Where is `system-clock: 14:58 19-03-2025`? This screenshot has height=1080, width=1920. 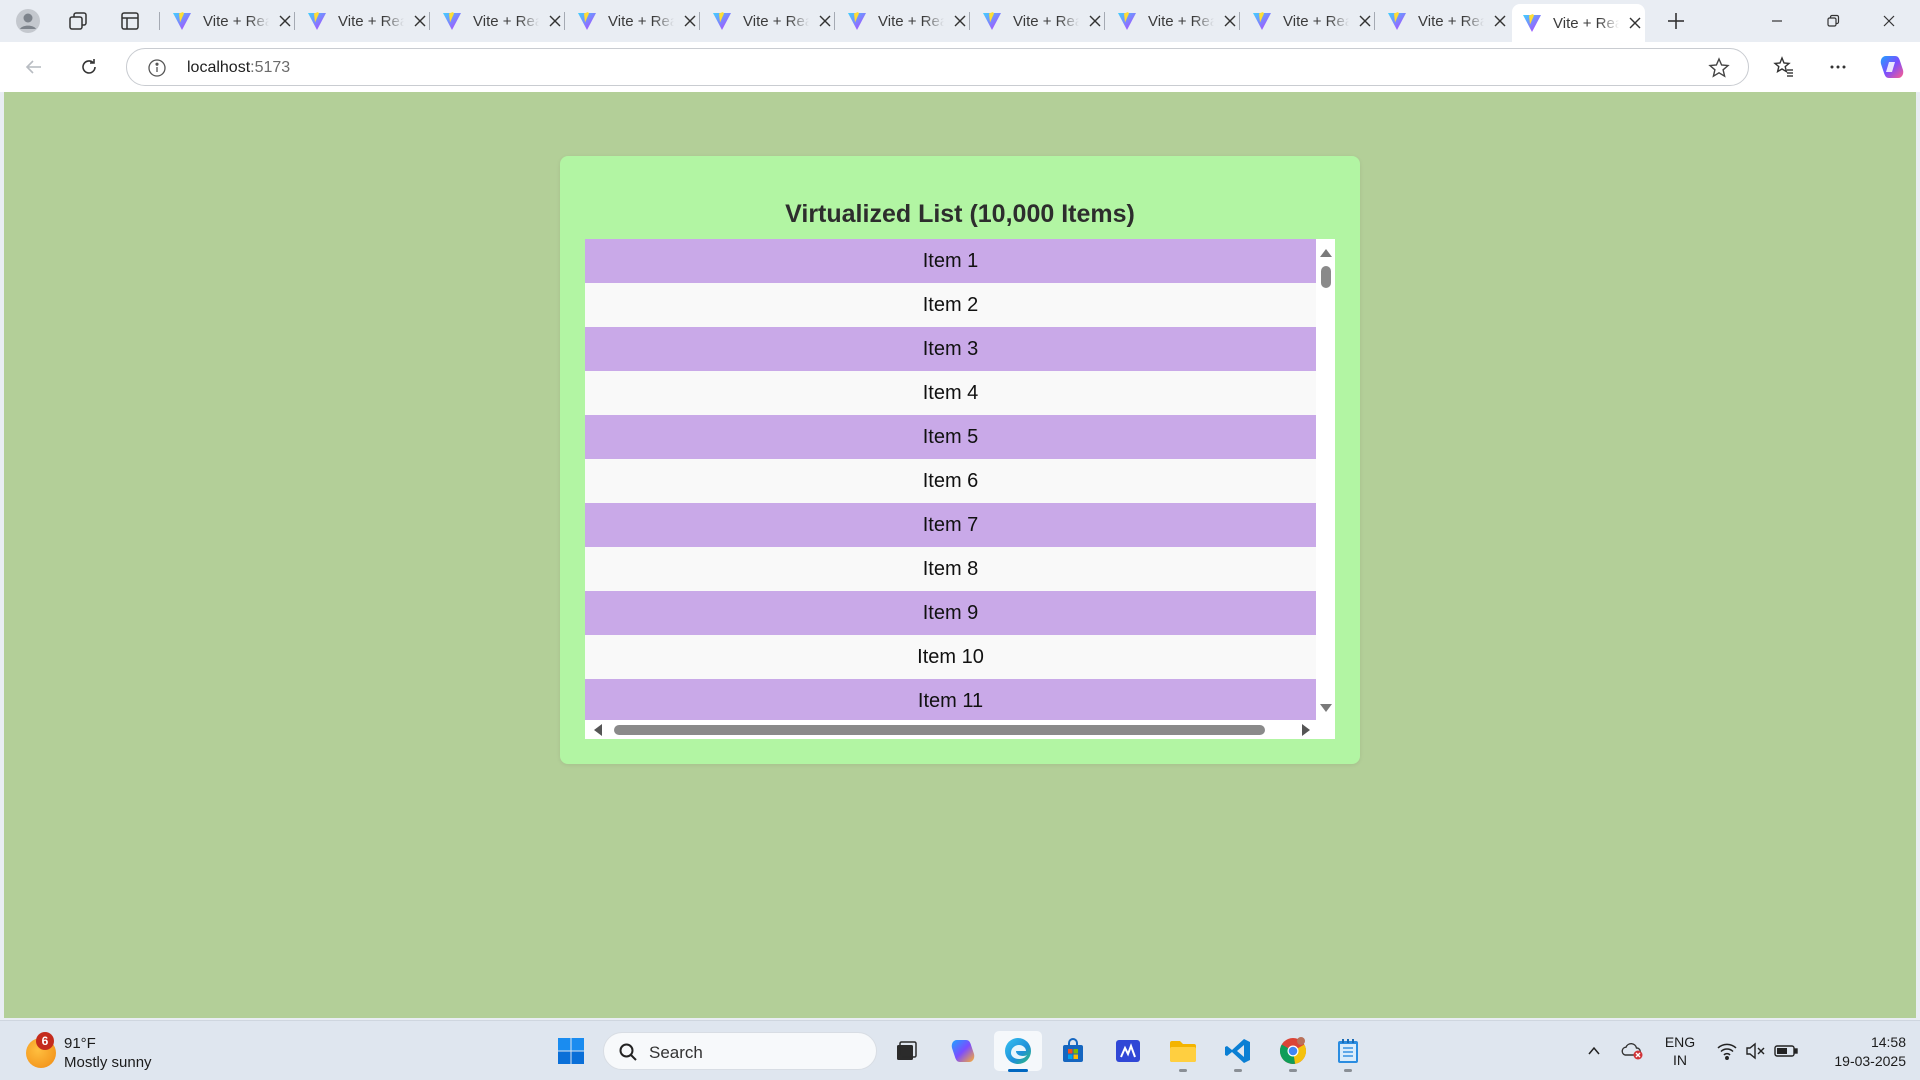 system-clock: 14:58 19-03-2025 is located at coordinates (1860, 1052).